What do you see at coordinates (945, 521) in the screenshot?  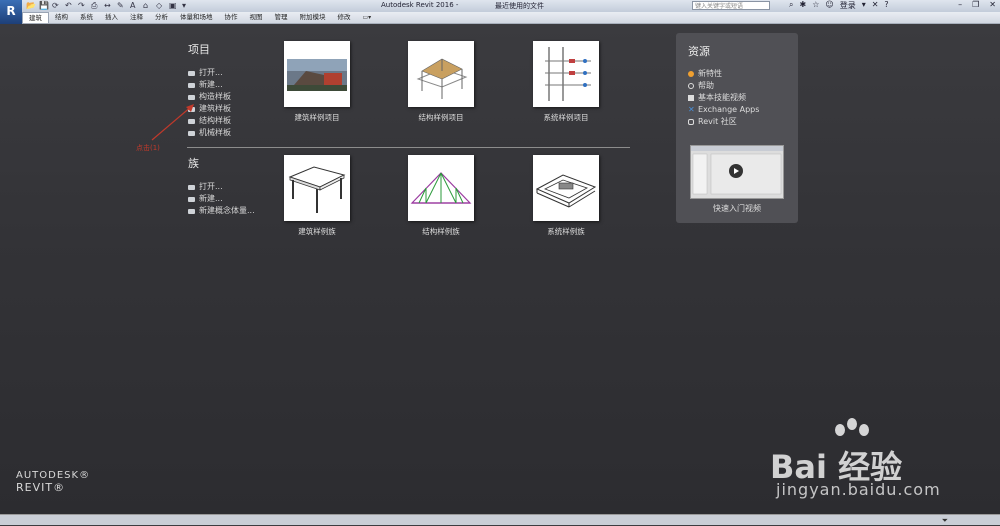 I see `filter-icon: ⏷` at bounding box center [945, 521].